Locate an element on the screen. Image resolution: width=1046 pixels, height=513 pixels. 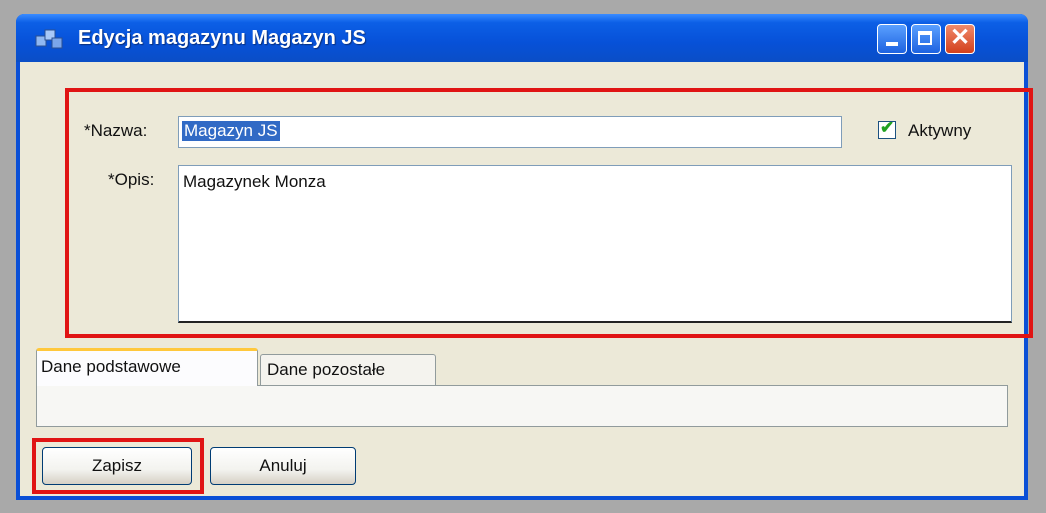
highlight-box-save is located at coordinates (118, 466).